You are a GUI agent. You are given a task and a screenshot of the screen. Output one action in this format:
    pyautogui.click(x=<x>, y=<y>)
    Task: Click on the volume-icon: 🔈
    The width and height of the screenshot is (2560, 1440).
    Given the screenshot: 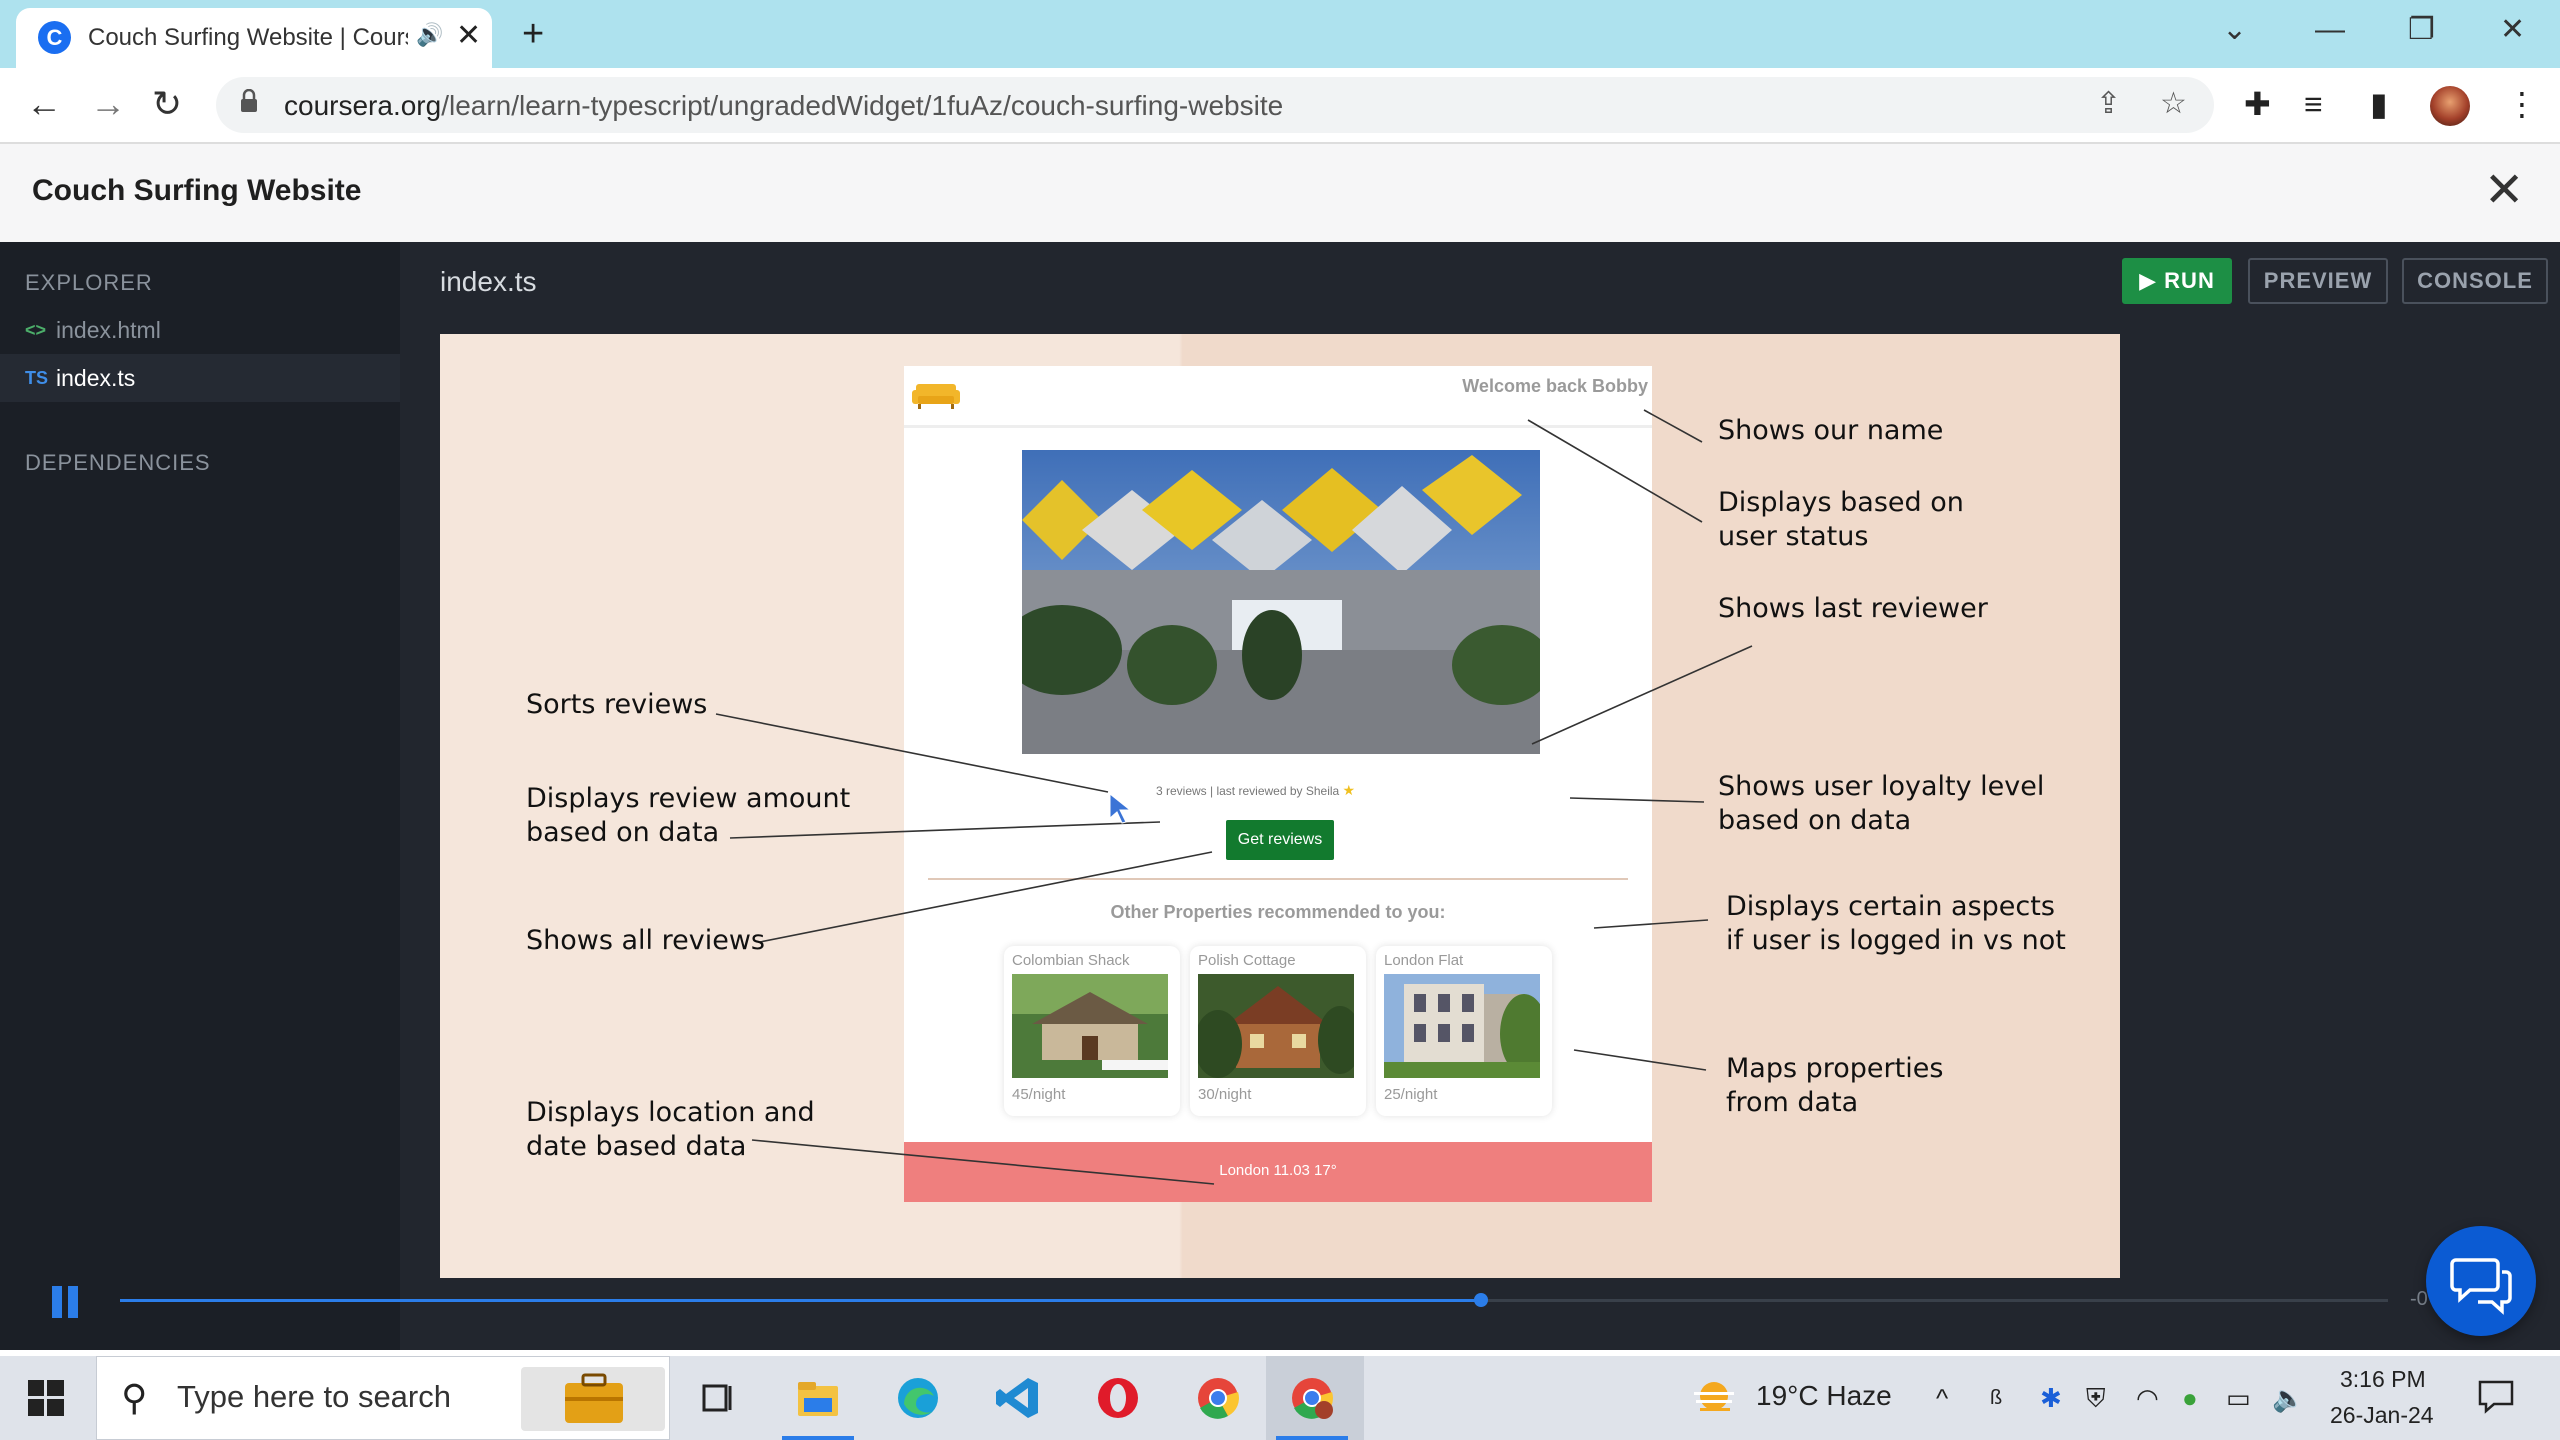 What is the action you would take?
    pyautogui.click(x=2288, y=1398)
    